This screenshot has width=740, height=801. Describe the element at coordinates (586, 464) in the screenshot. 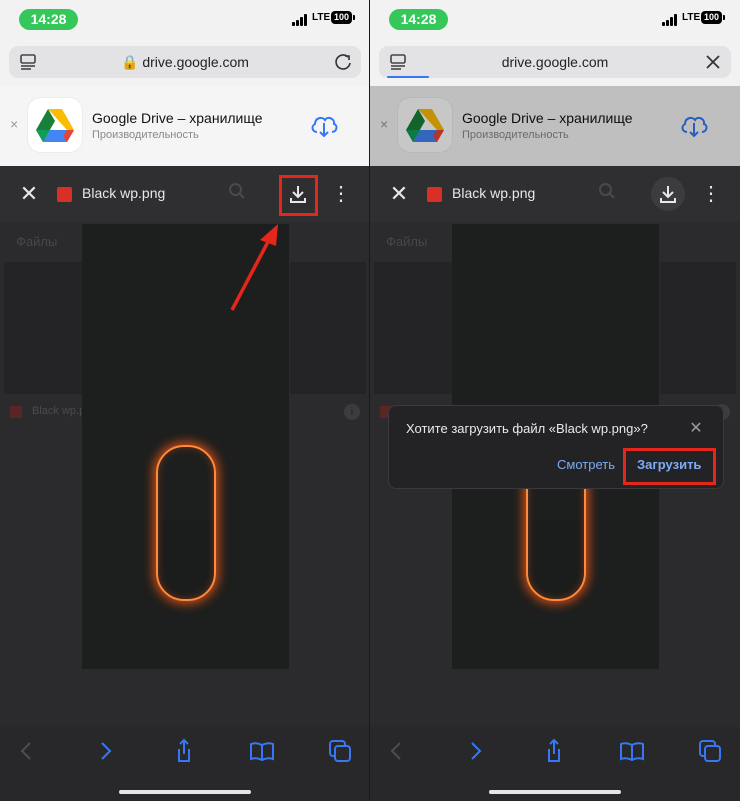

I see `view-button: Смотреть` at that location.